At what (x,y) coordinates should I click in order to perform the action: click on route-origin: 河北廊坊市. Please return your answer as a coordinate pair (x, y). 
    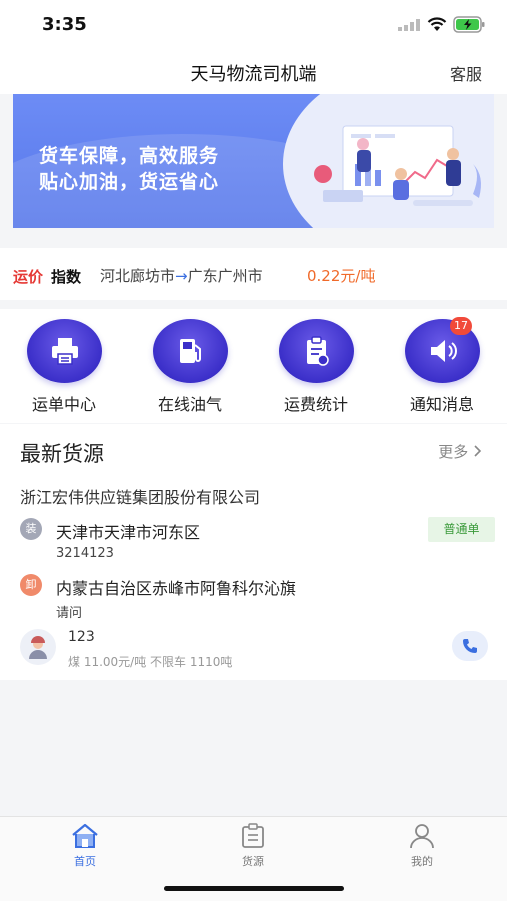
    Looking at the image, I should click on (138, 276).